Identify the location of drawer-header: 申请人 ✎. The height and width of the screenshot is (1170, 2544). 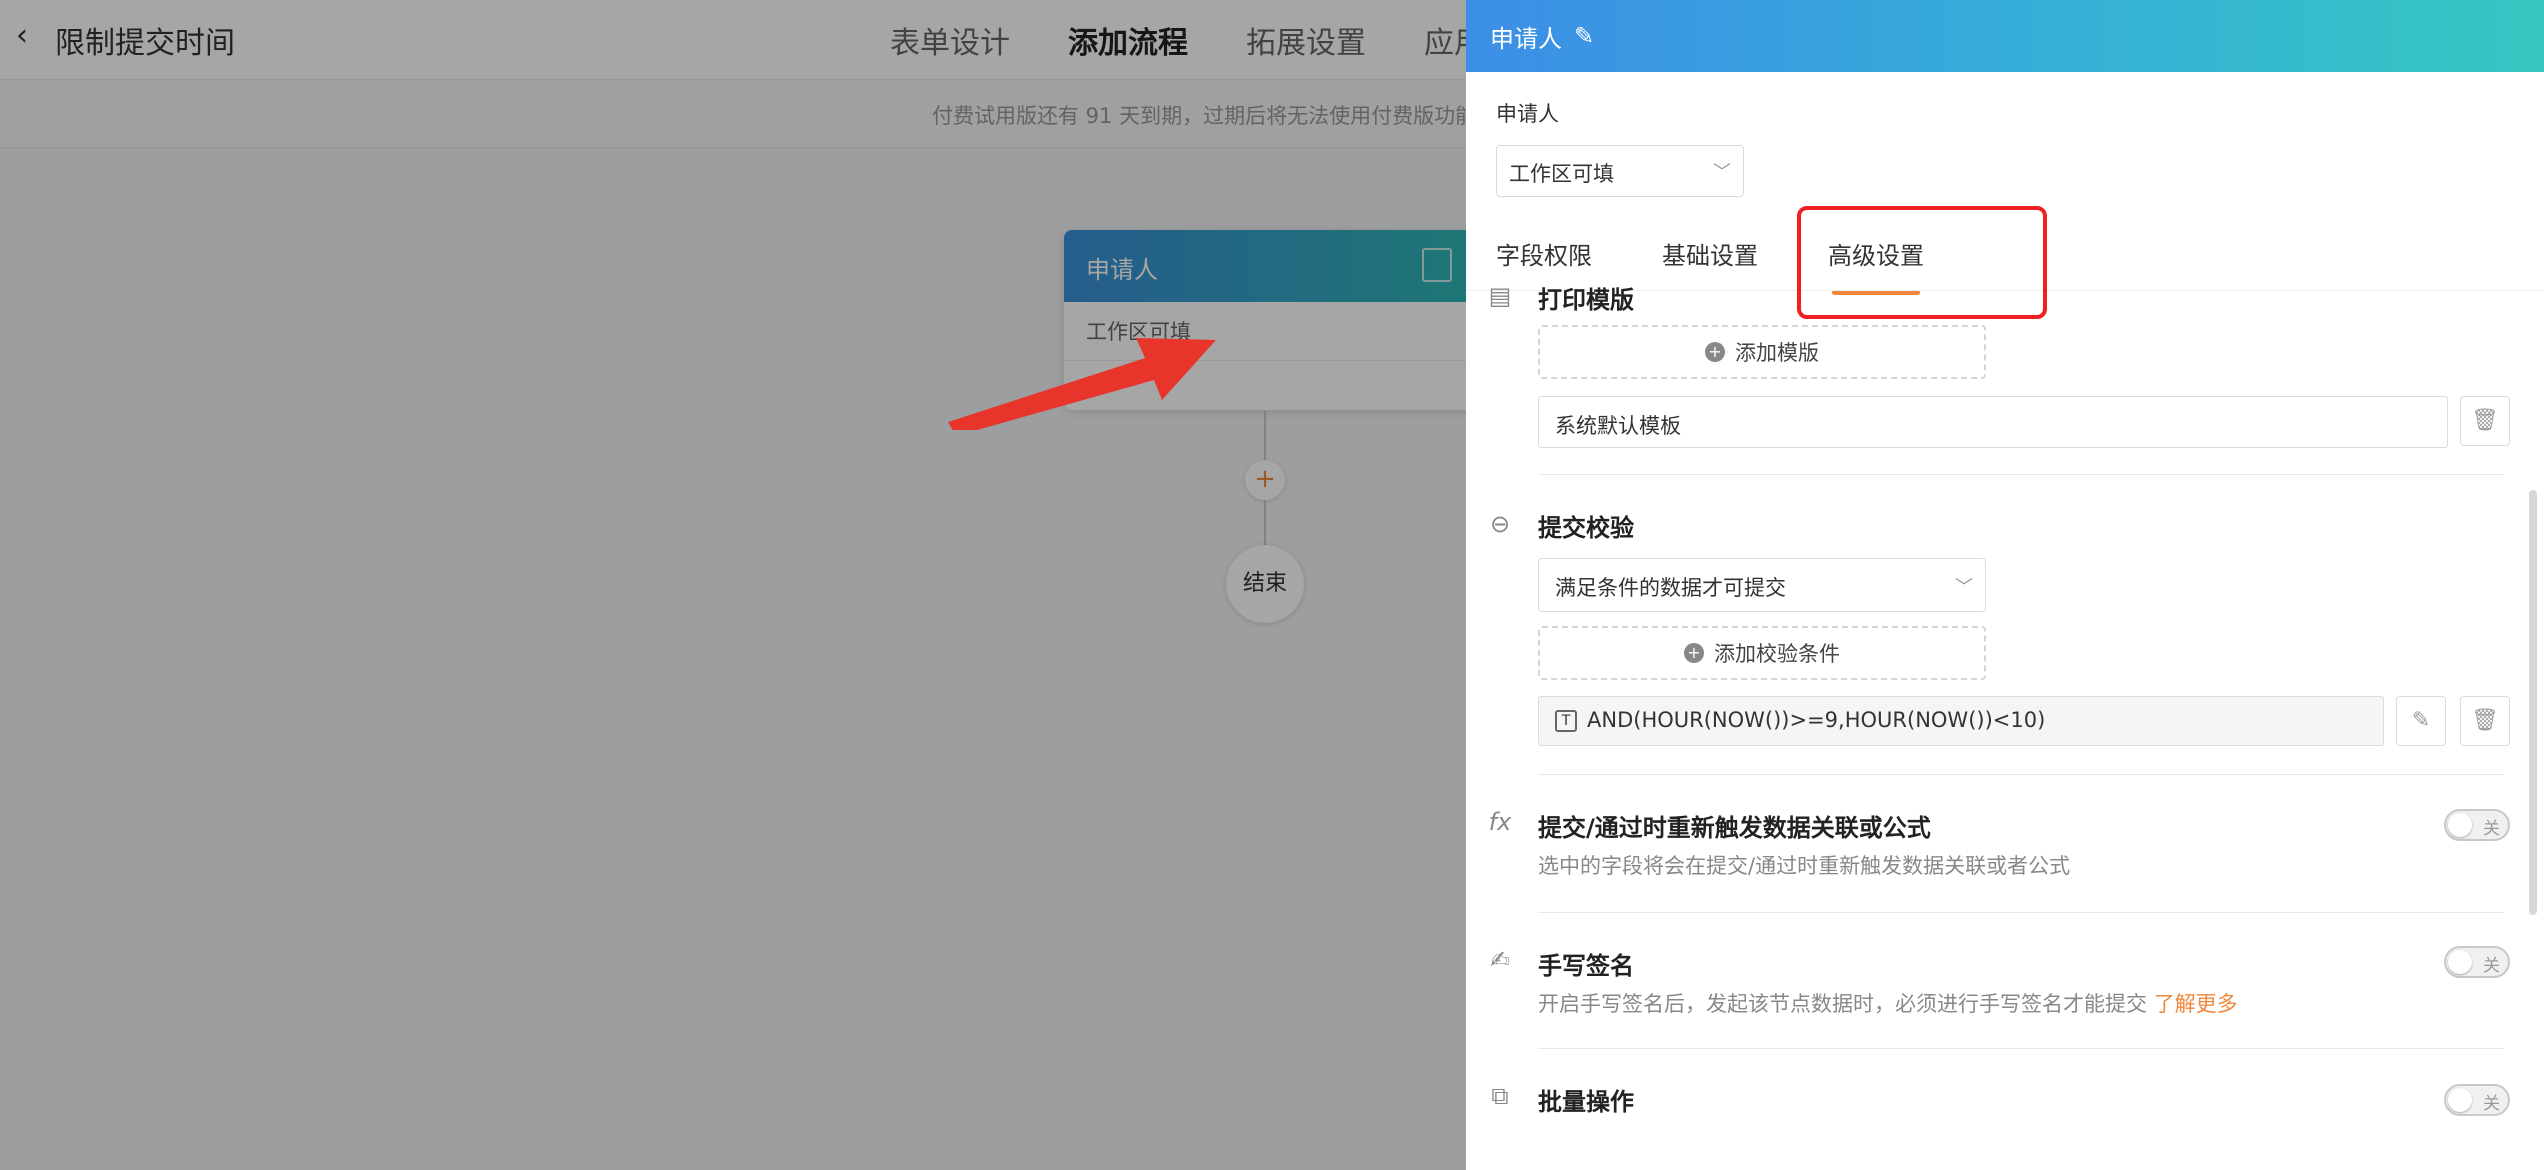
(2005, 36).